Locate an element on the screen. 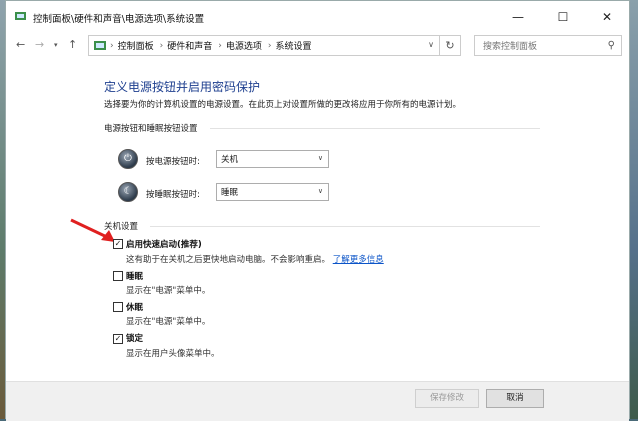 Image resolution: width=638 pixels, height=421 pixels. fast-startup-description: 这有助于在关机之后更快地启动电脑。不会影响重启。 了解更多信息 is located at coordinates (255, 259).